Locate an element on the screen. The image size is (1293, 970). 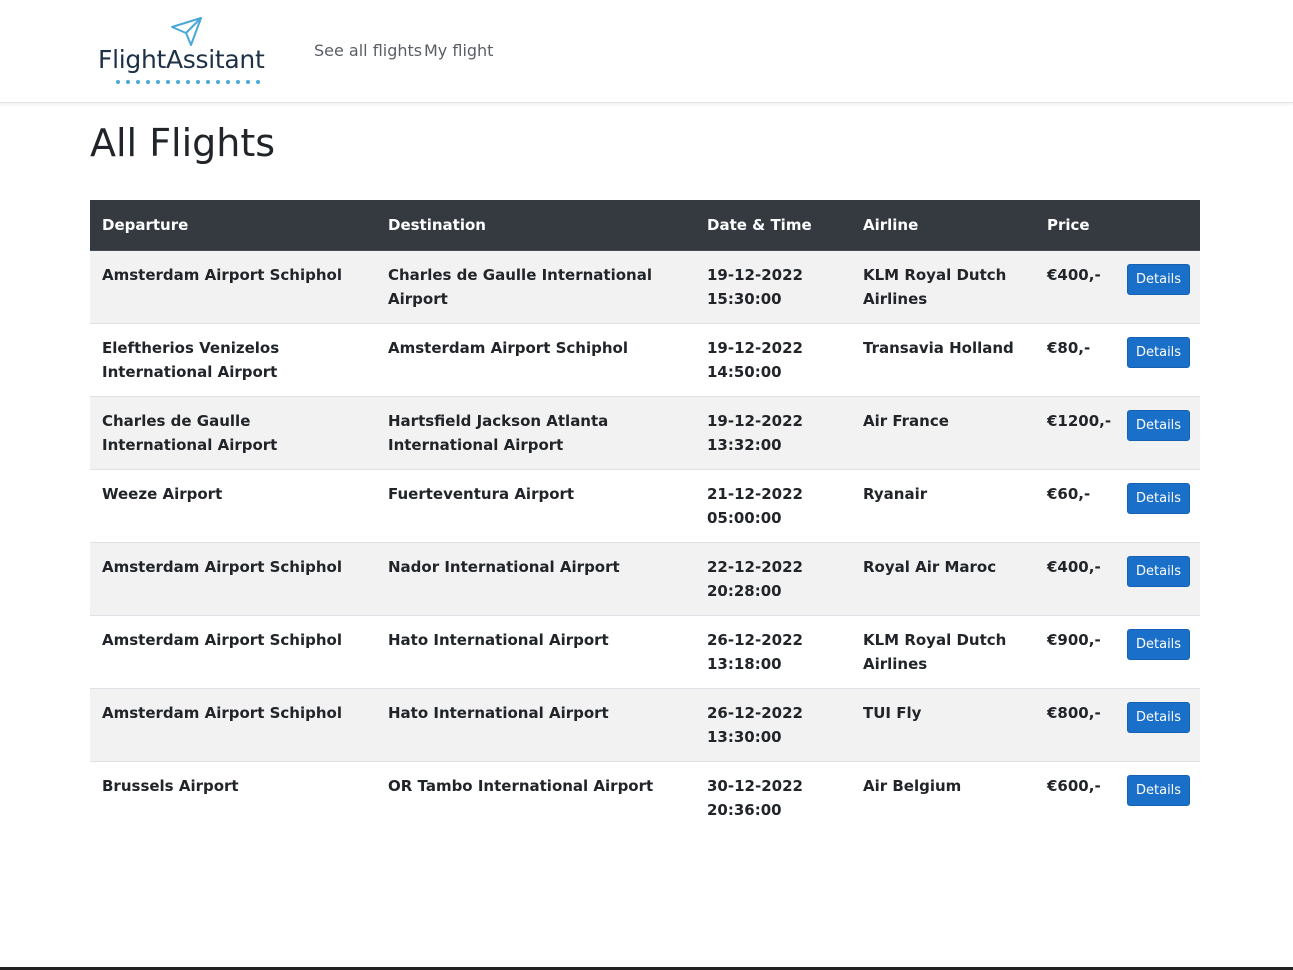
column-header-actions is located at coordinates (1157, 225).